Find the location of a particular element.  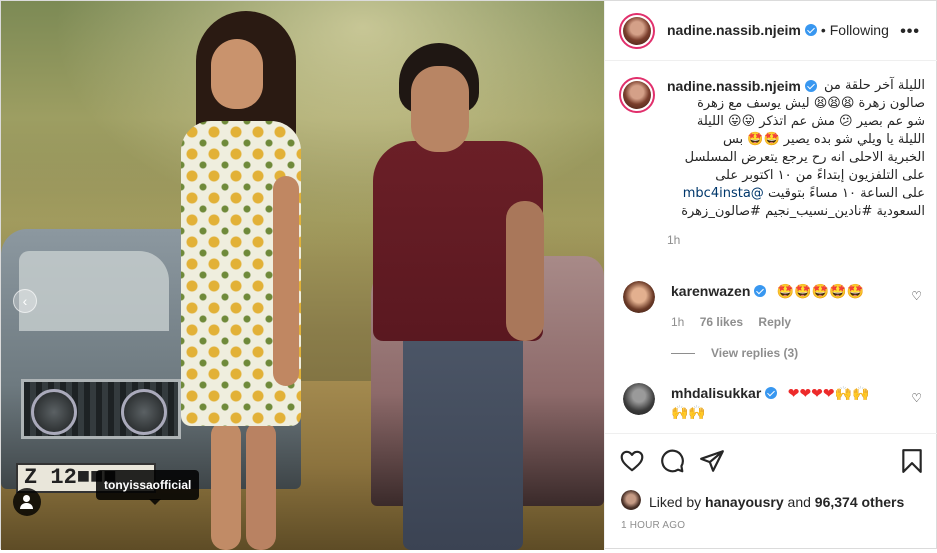

comment-icon is located at coordinates (672, 461).